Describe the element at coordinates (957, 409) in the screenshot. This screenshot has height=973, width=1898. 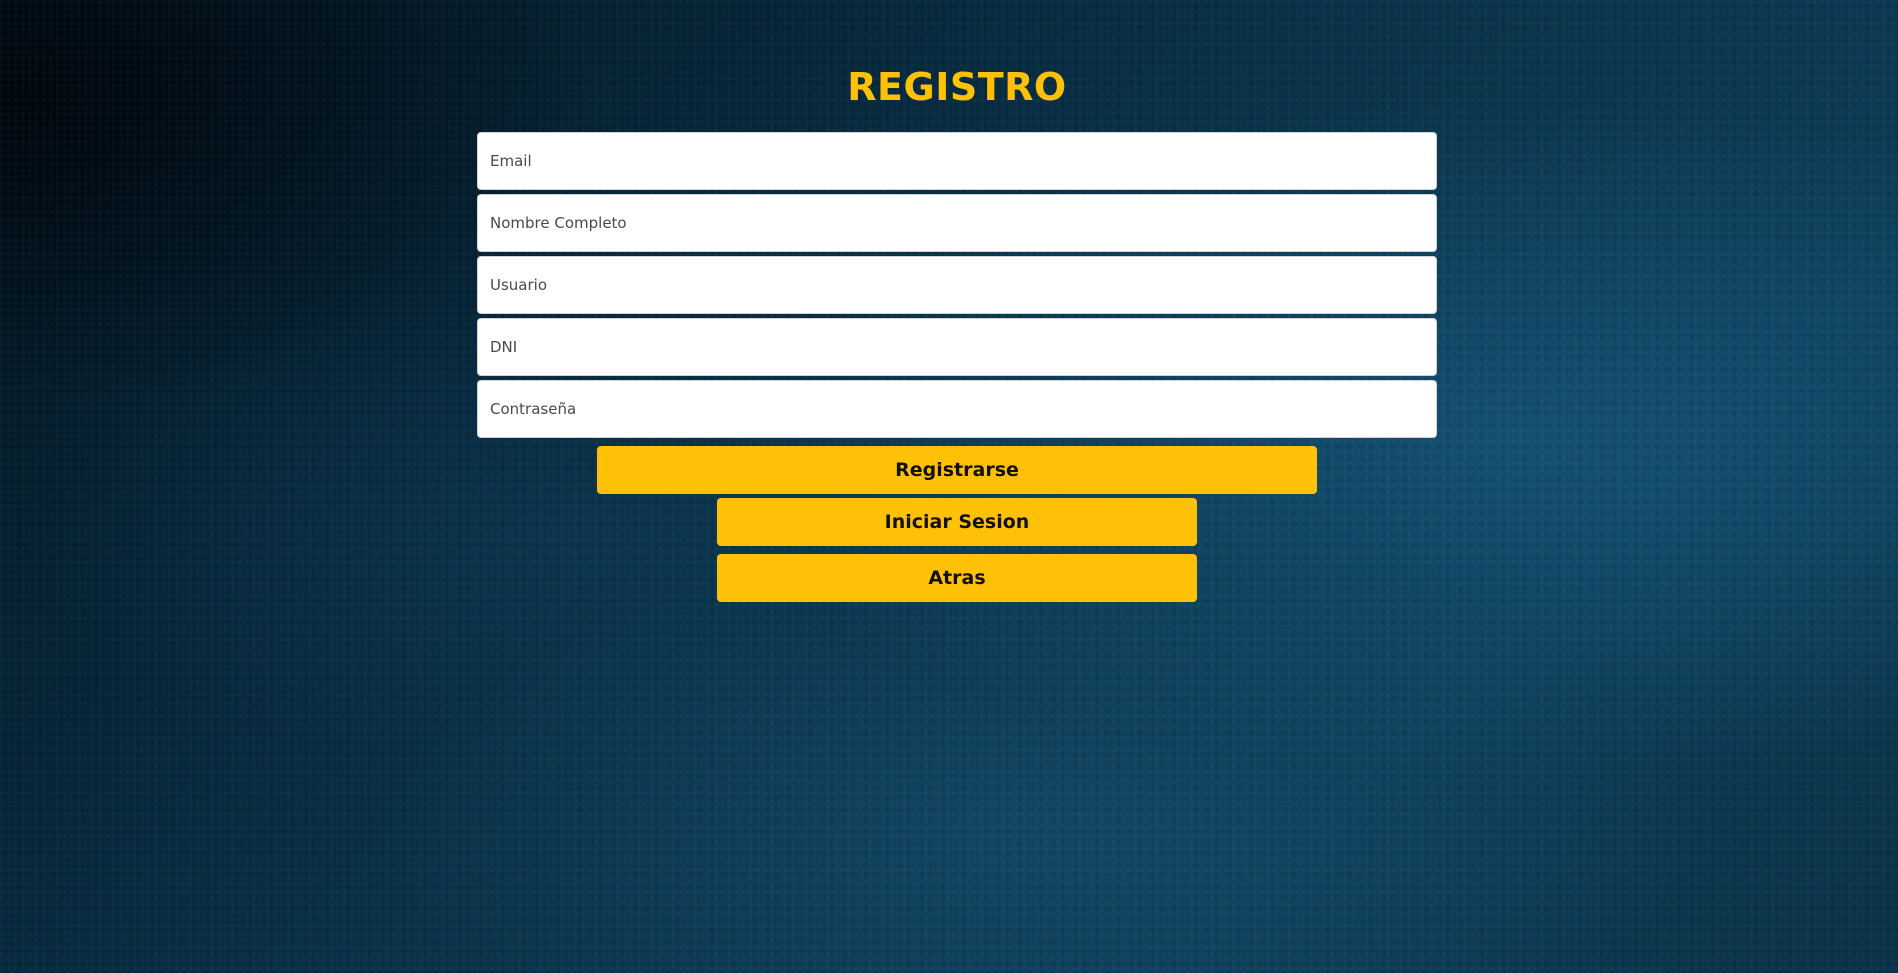
I see `password-field` at that location.